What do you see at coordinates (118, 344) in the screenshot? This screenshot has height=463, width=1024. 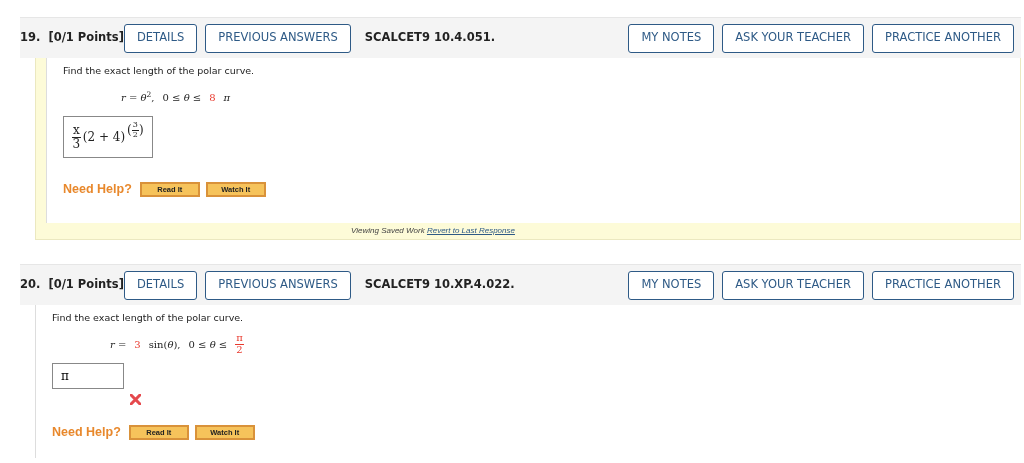 I see `equation-text: r =` at bounding box center [118, 344].